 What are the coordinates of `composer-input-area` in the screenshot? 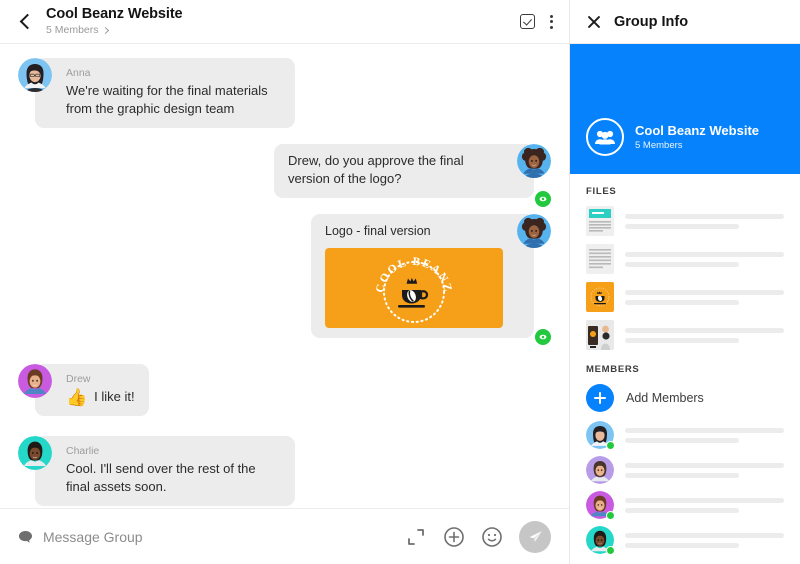 It's located at (211, 536).